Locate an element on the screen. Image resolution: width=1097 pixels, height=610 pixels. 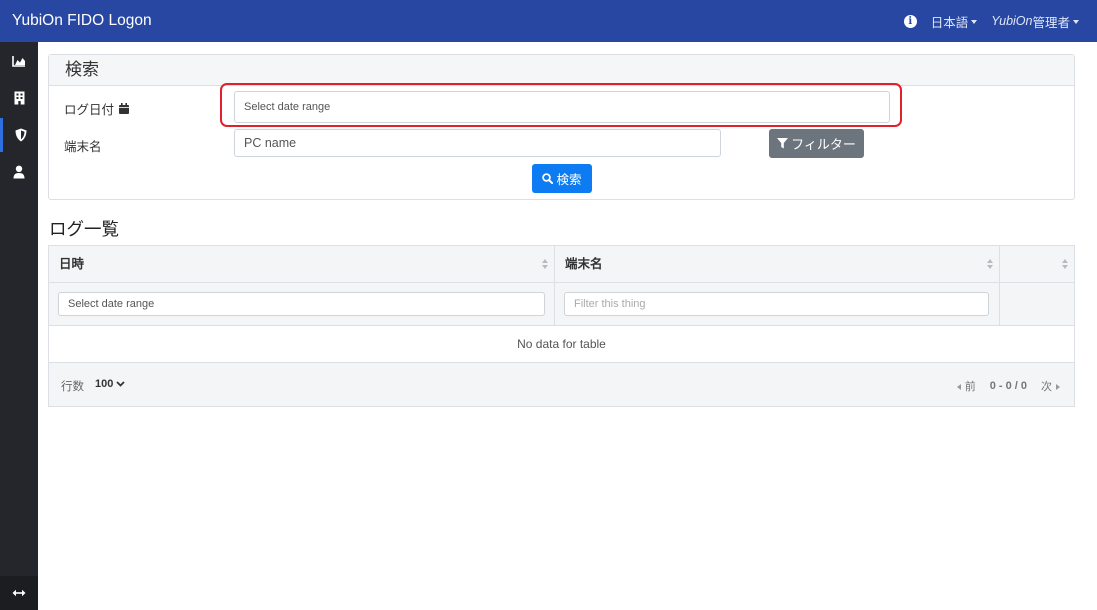
date-filter-input: Select date range is located at coordinates (301, 304).